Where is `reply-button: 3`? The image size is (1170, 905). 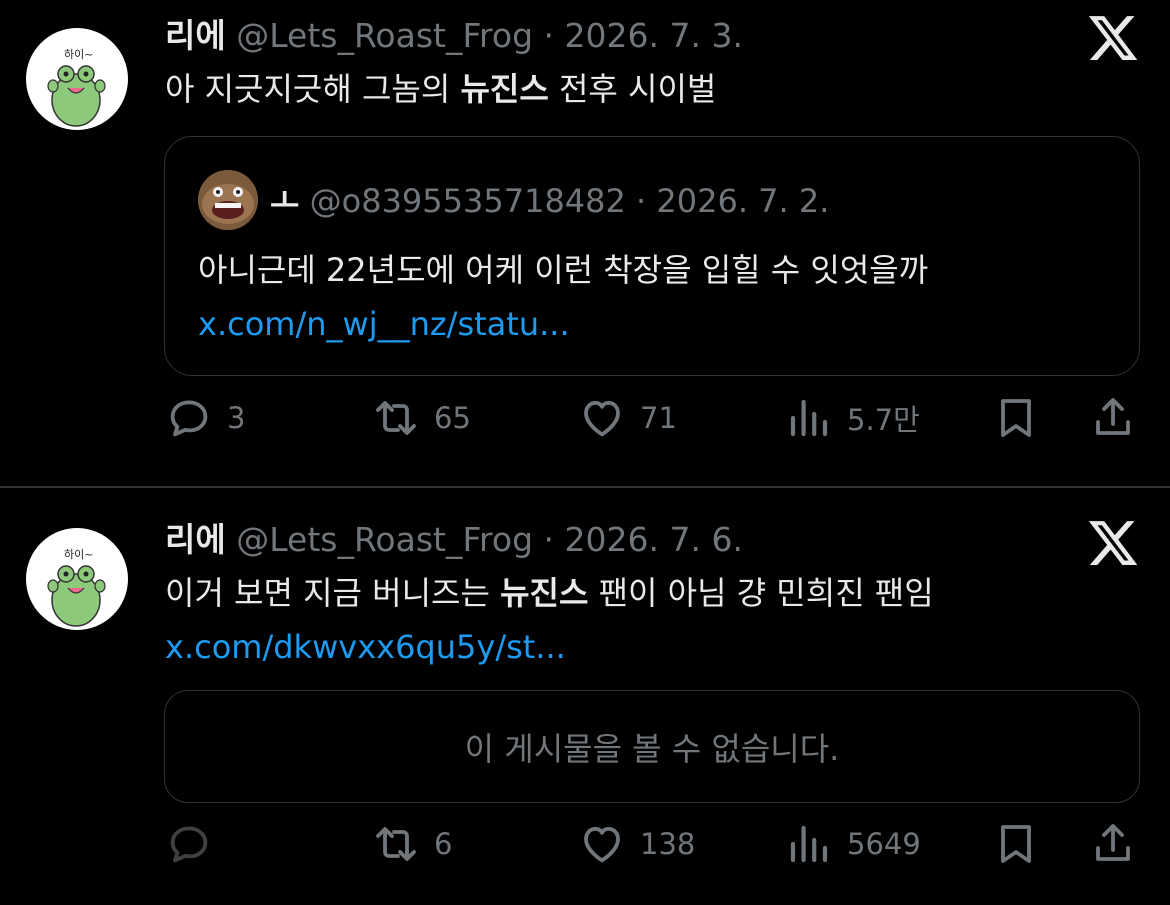 reply-button: 3 is located at coordinates (205, 418).